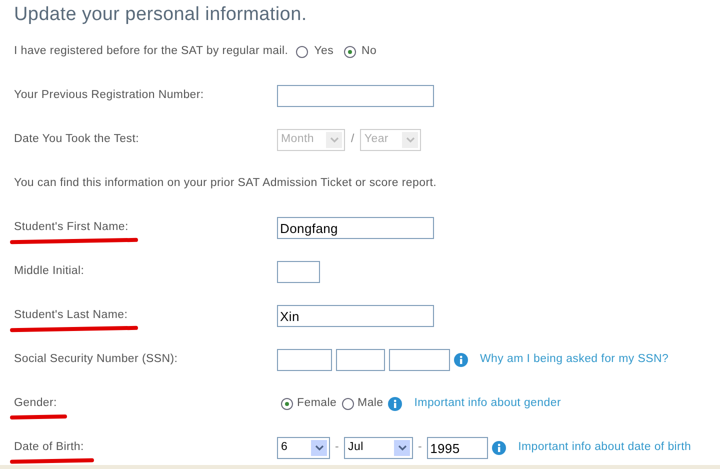 The height and width of the screenshot is (469, 720). What do you see at coordinates (303, 448) in the screenshot?
I see `dropdown: 6` at bounding box center [303, 448].